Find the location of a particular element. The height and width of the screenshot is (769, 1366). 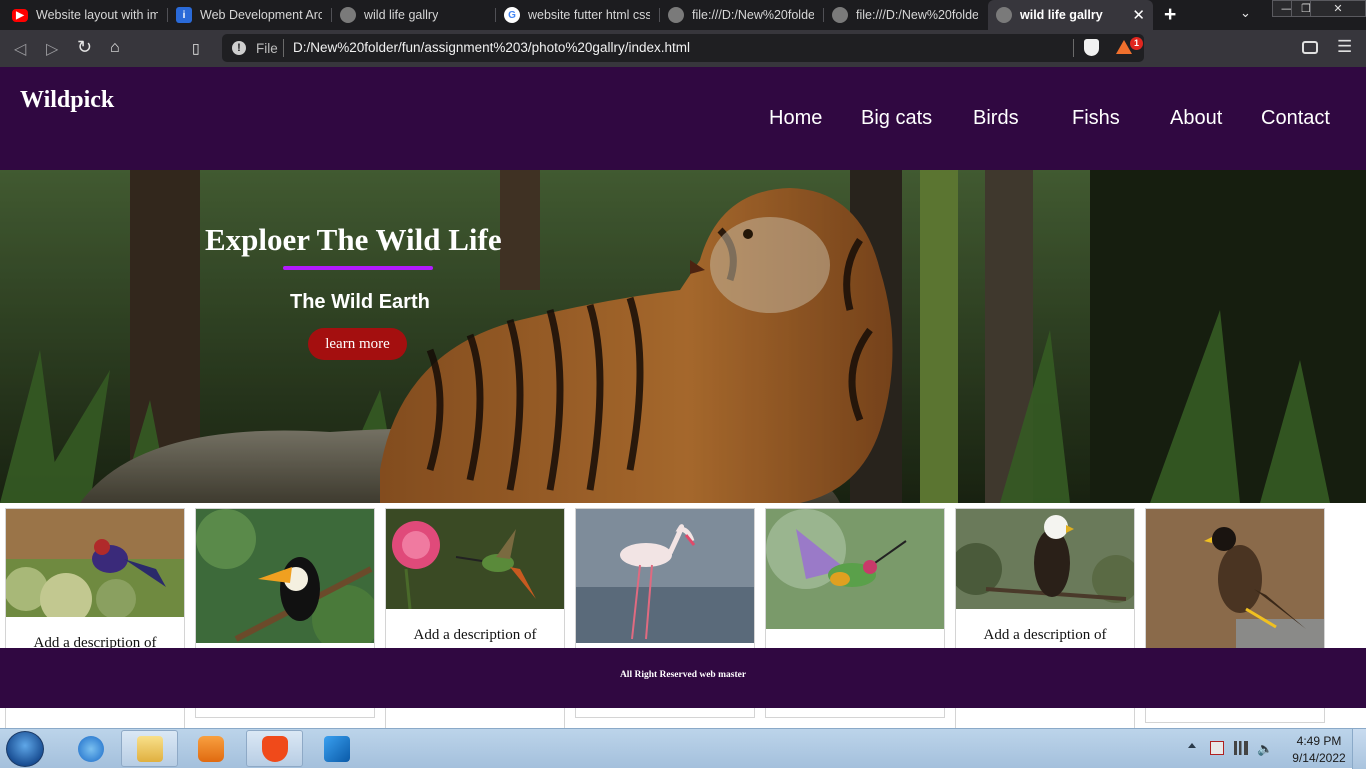

close-window-button: ✕ is located at coordinates (1338, 8).